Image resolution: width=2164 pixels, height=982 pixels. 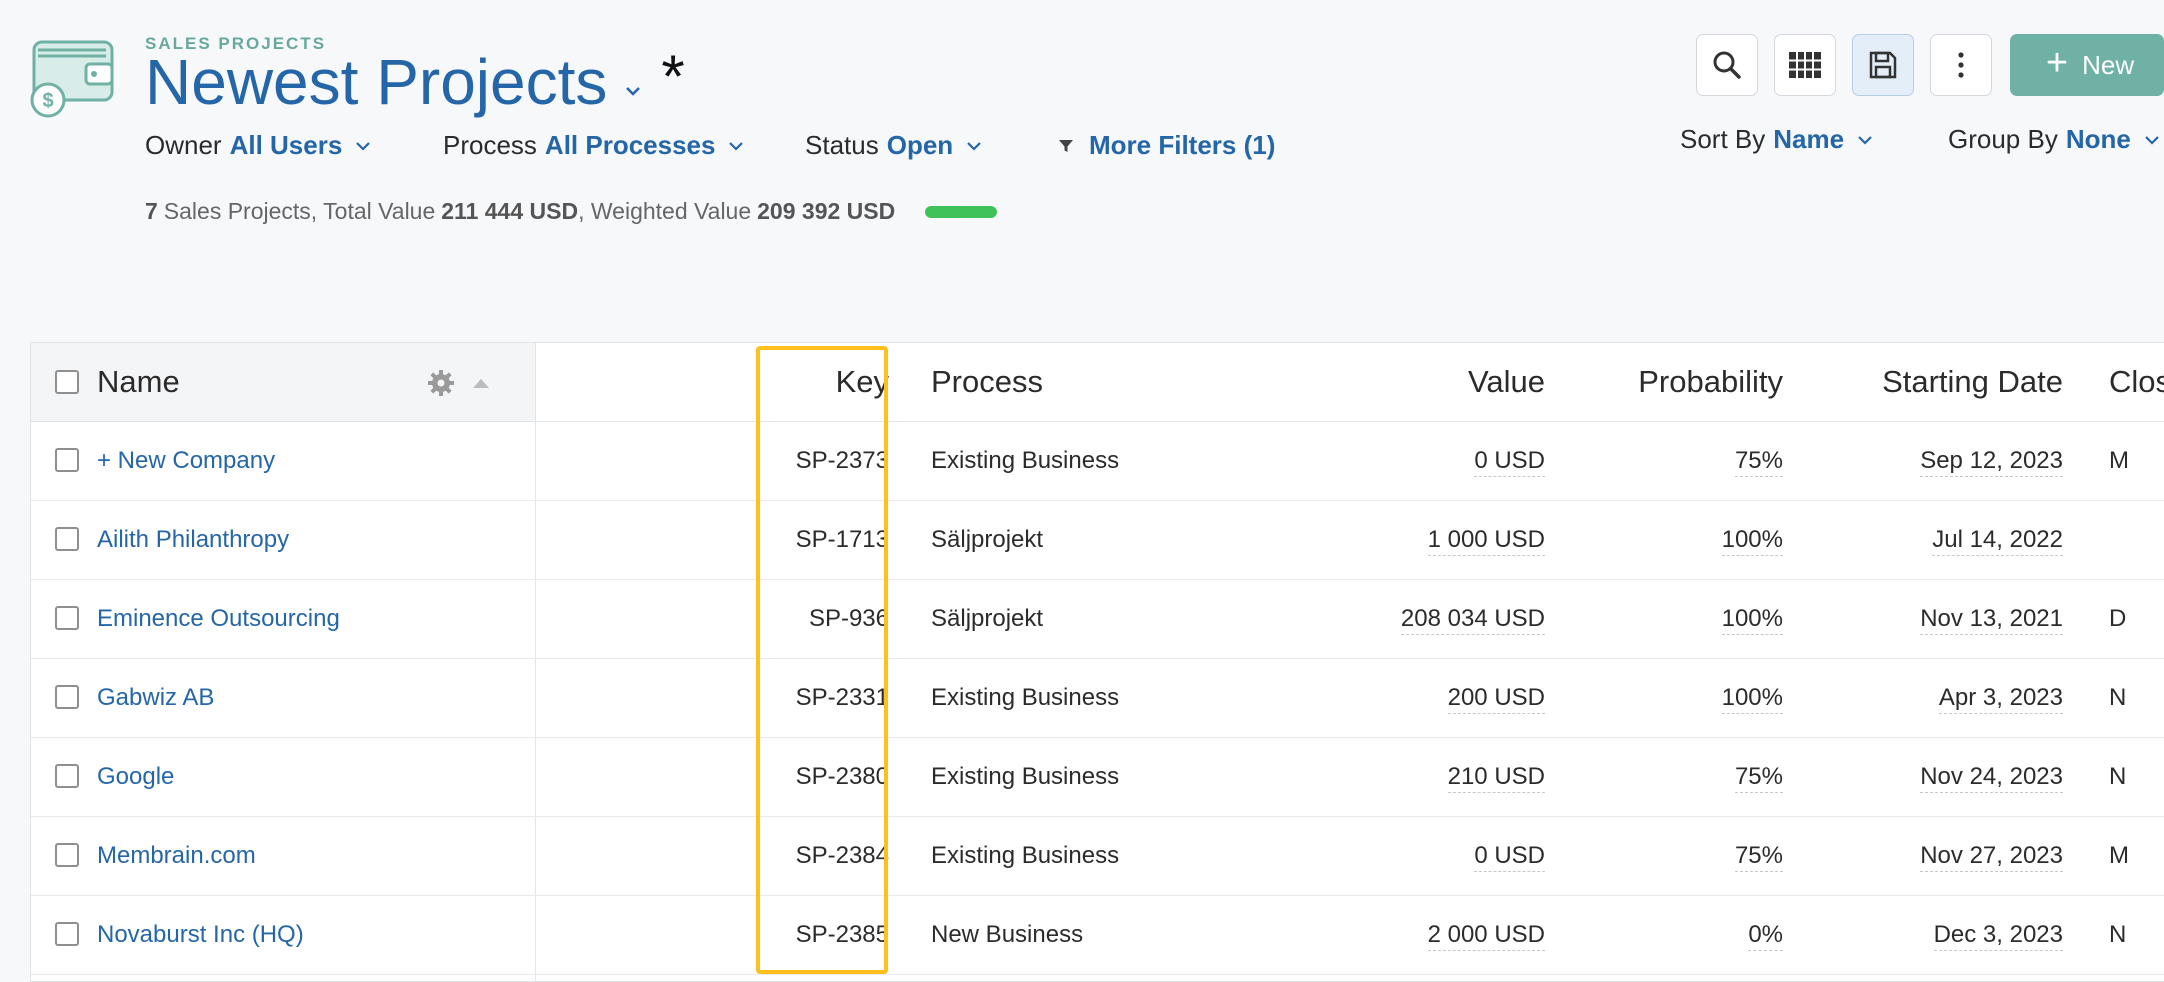 What do you see at coordinates (186, 460) in the screenshot?
I see `project-name-link: + New Company` at bounding box center [186, 460].